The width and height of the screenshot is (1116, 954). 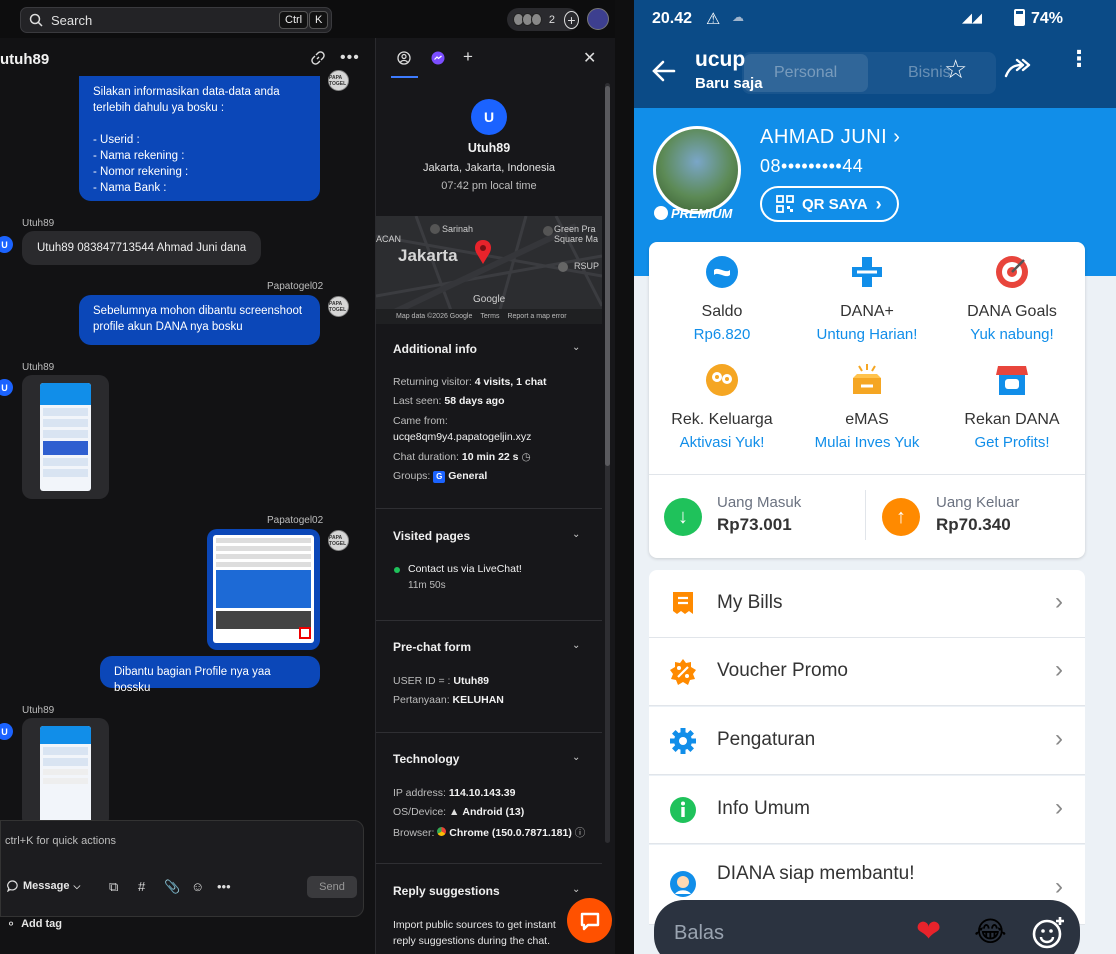 I want to click on visited-pages-title: Visited pages, so click(x=431, y=536).